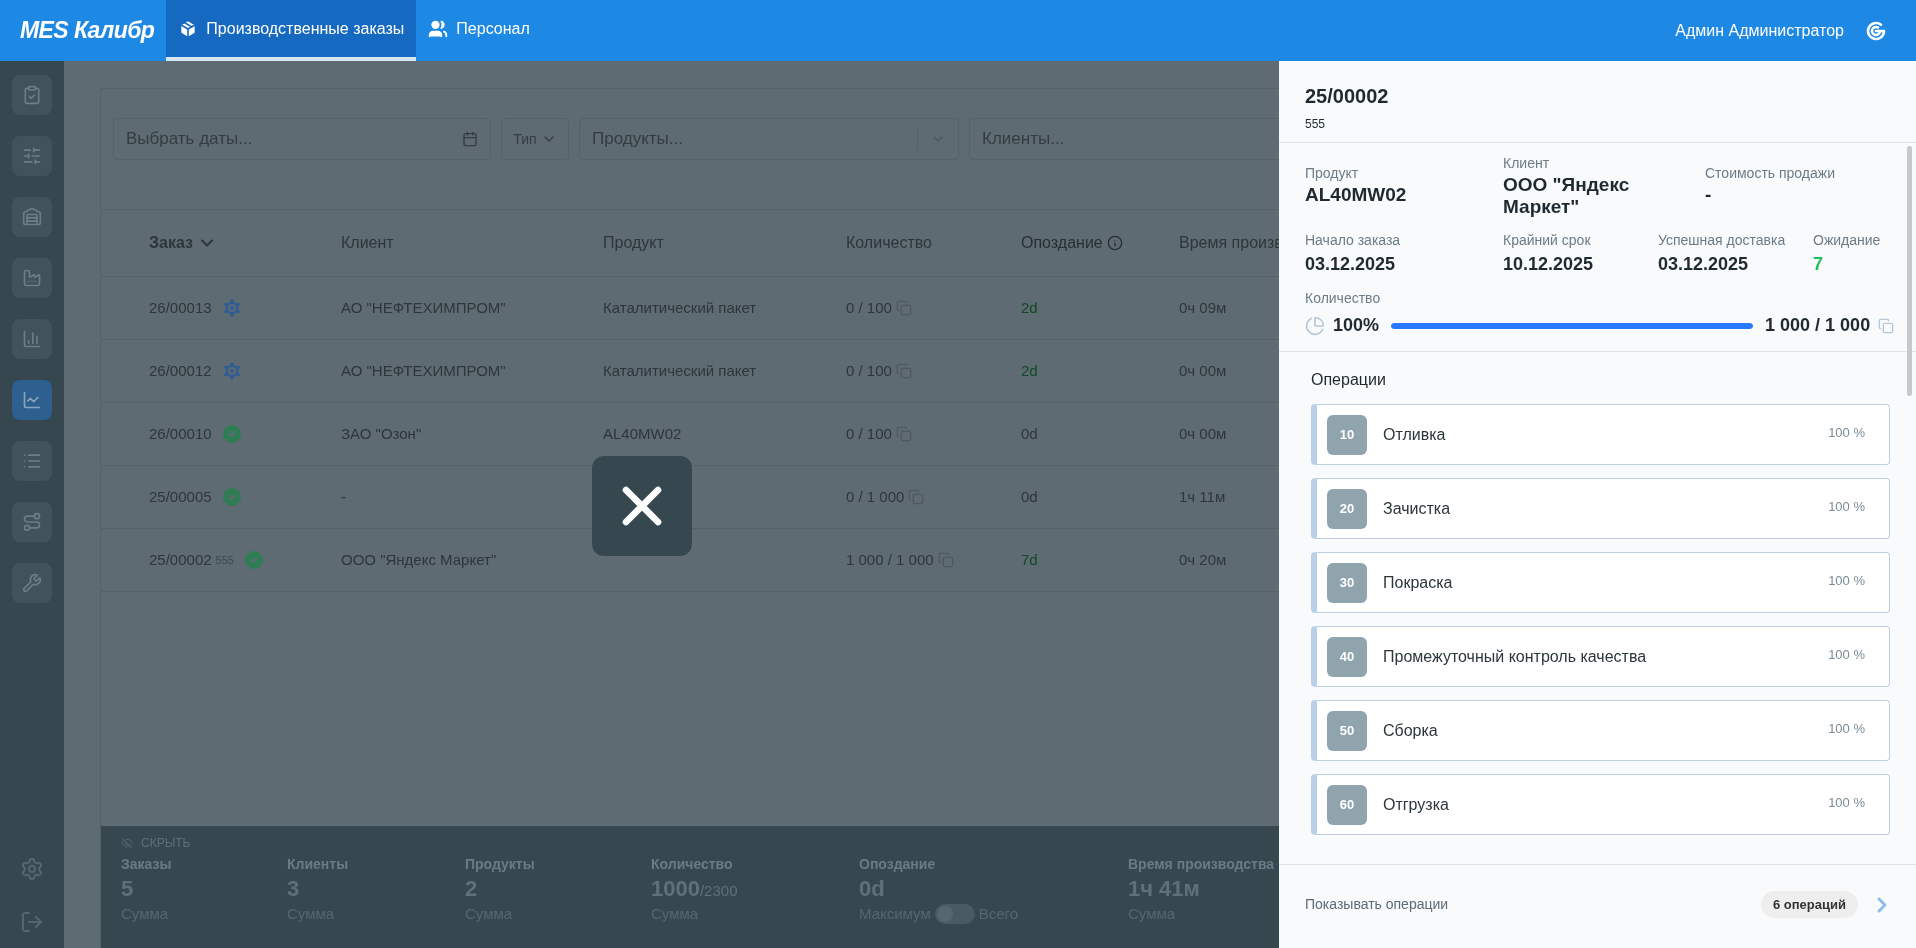  Describe the element at coordinates (367, 243) in the screenshot. I see `column-header: Клиент` at that location.